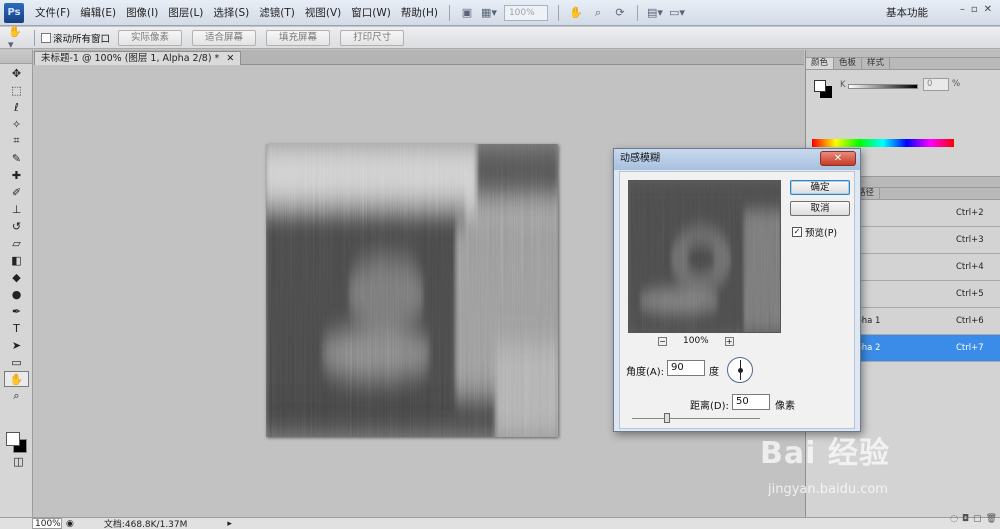 Image resolution: width=1000 pixels, height=529 pixels. I want to click on zoom-in-button: +, so click(729, 341).